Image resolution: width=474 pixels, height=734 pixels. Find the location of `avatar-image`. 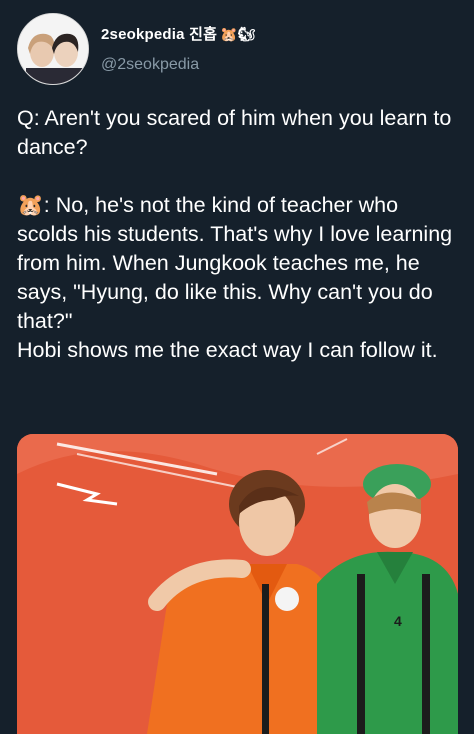

avatar-image is located at coordinates (53, 49).